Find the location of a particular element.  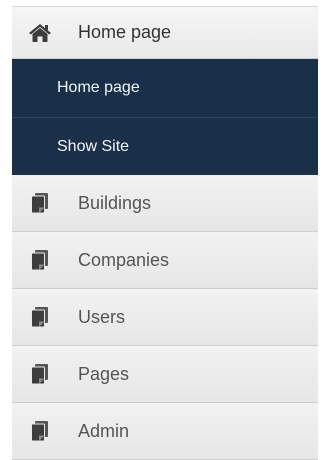

submenu-item-label: Show Site is located at coordinates (93, 146).